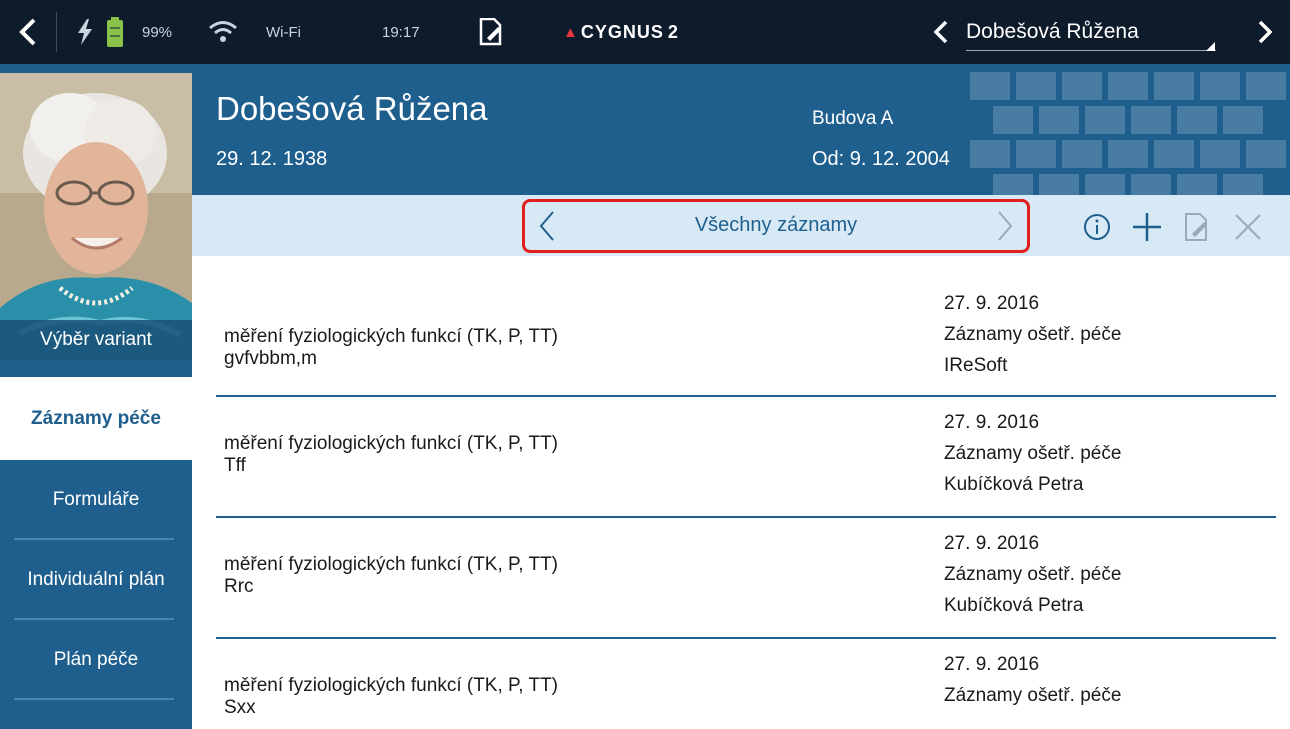  Describe the element at coordinates (272, 159) in the screenshot. I see `patient-birth-date: 29. 12. 1938` at that location.